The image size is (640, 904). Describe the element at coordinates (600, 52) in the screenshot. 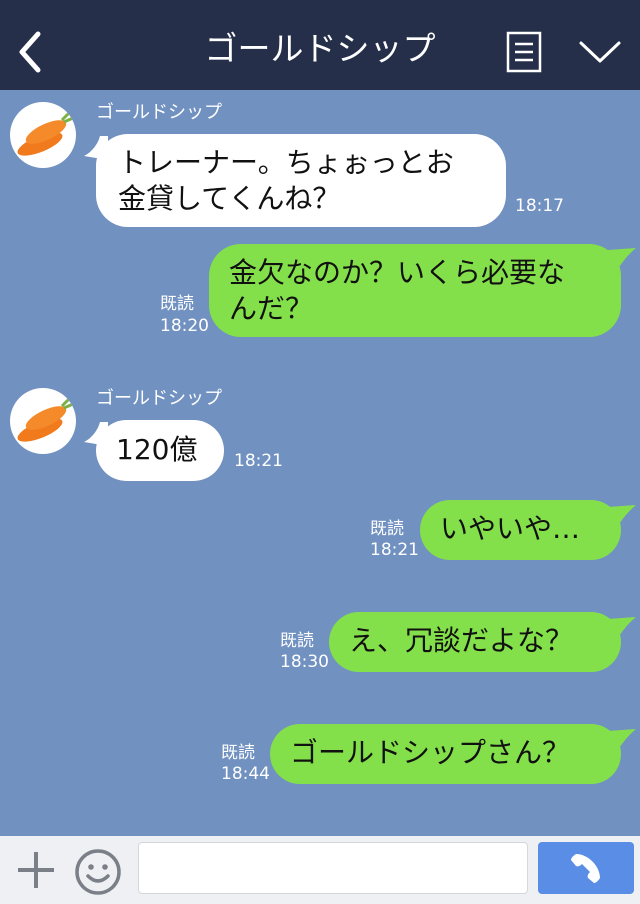

I see `chevron-down-icon` at that location.